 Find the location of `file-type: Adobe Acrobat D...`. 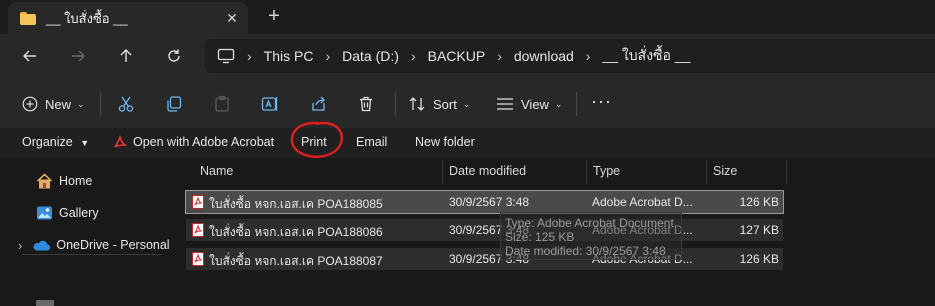

file-type: Adobe Acrobat D... is located at coordinates (642, 202).